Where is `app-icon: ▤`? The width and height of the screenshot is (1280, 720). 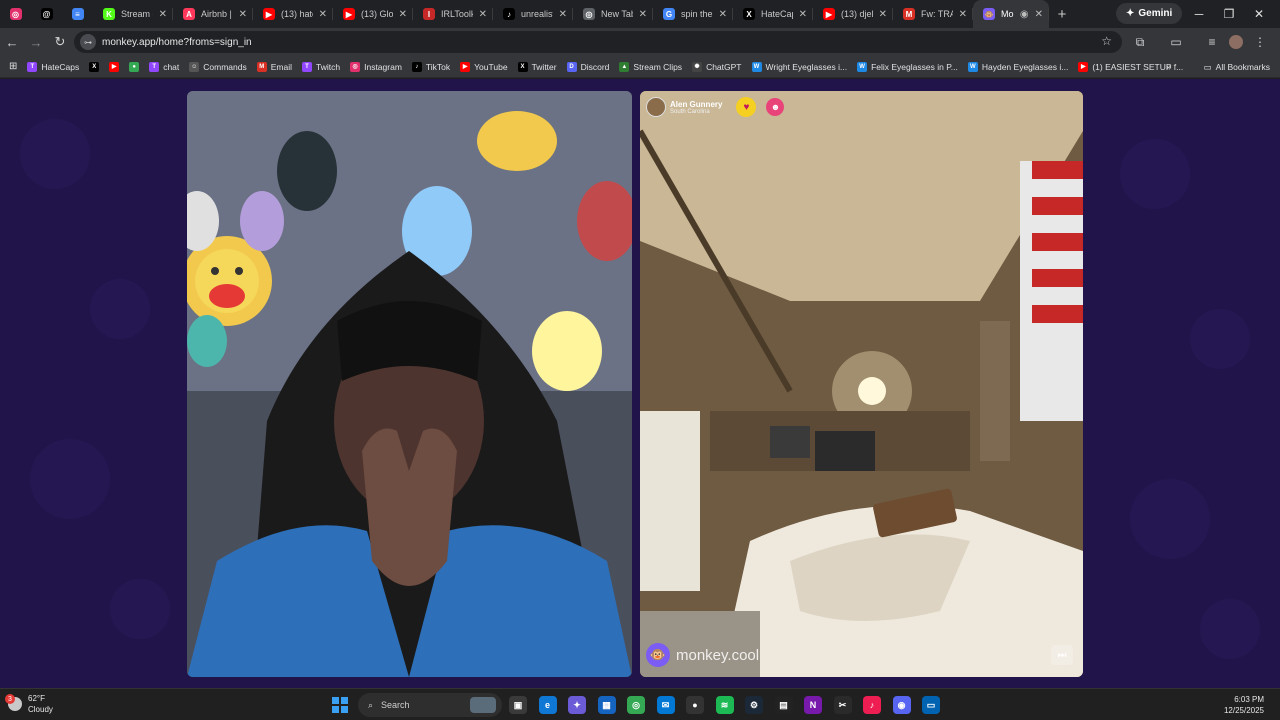 app-icon: ▤ is located at coordinates (783, 705).